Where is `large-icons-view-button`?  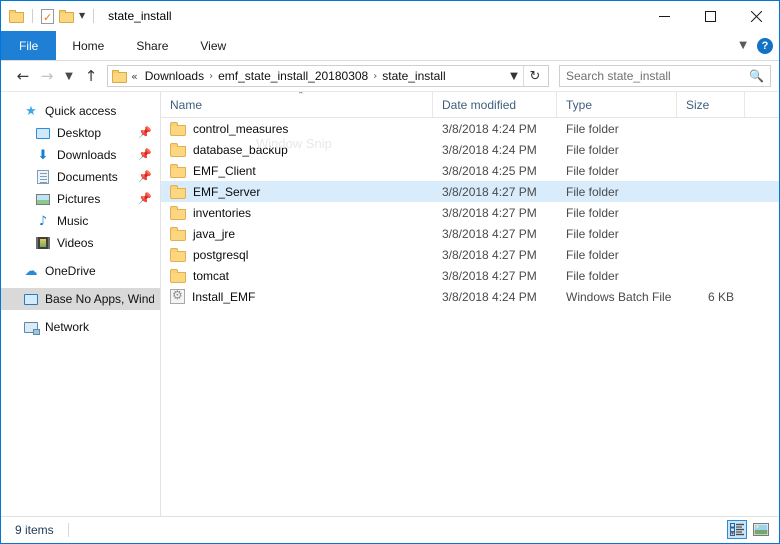 large-icons-view-button is located at coordinates (761, 529).